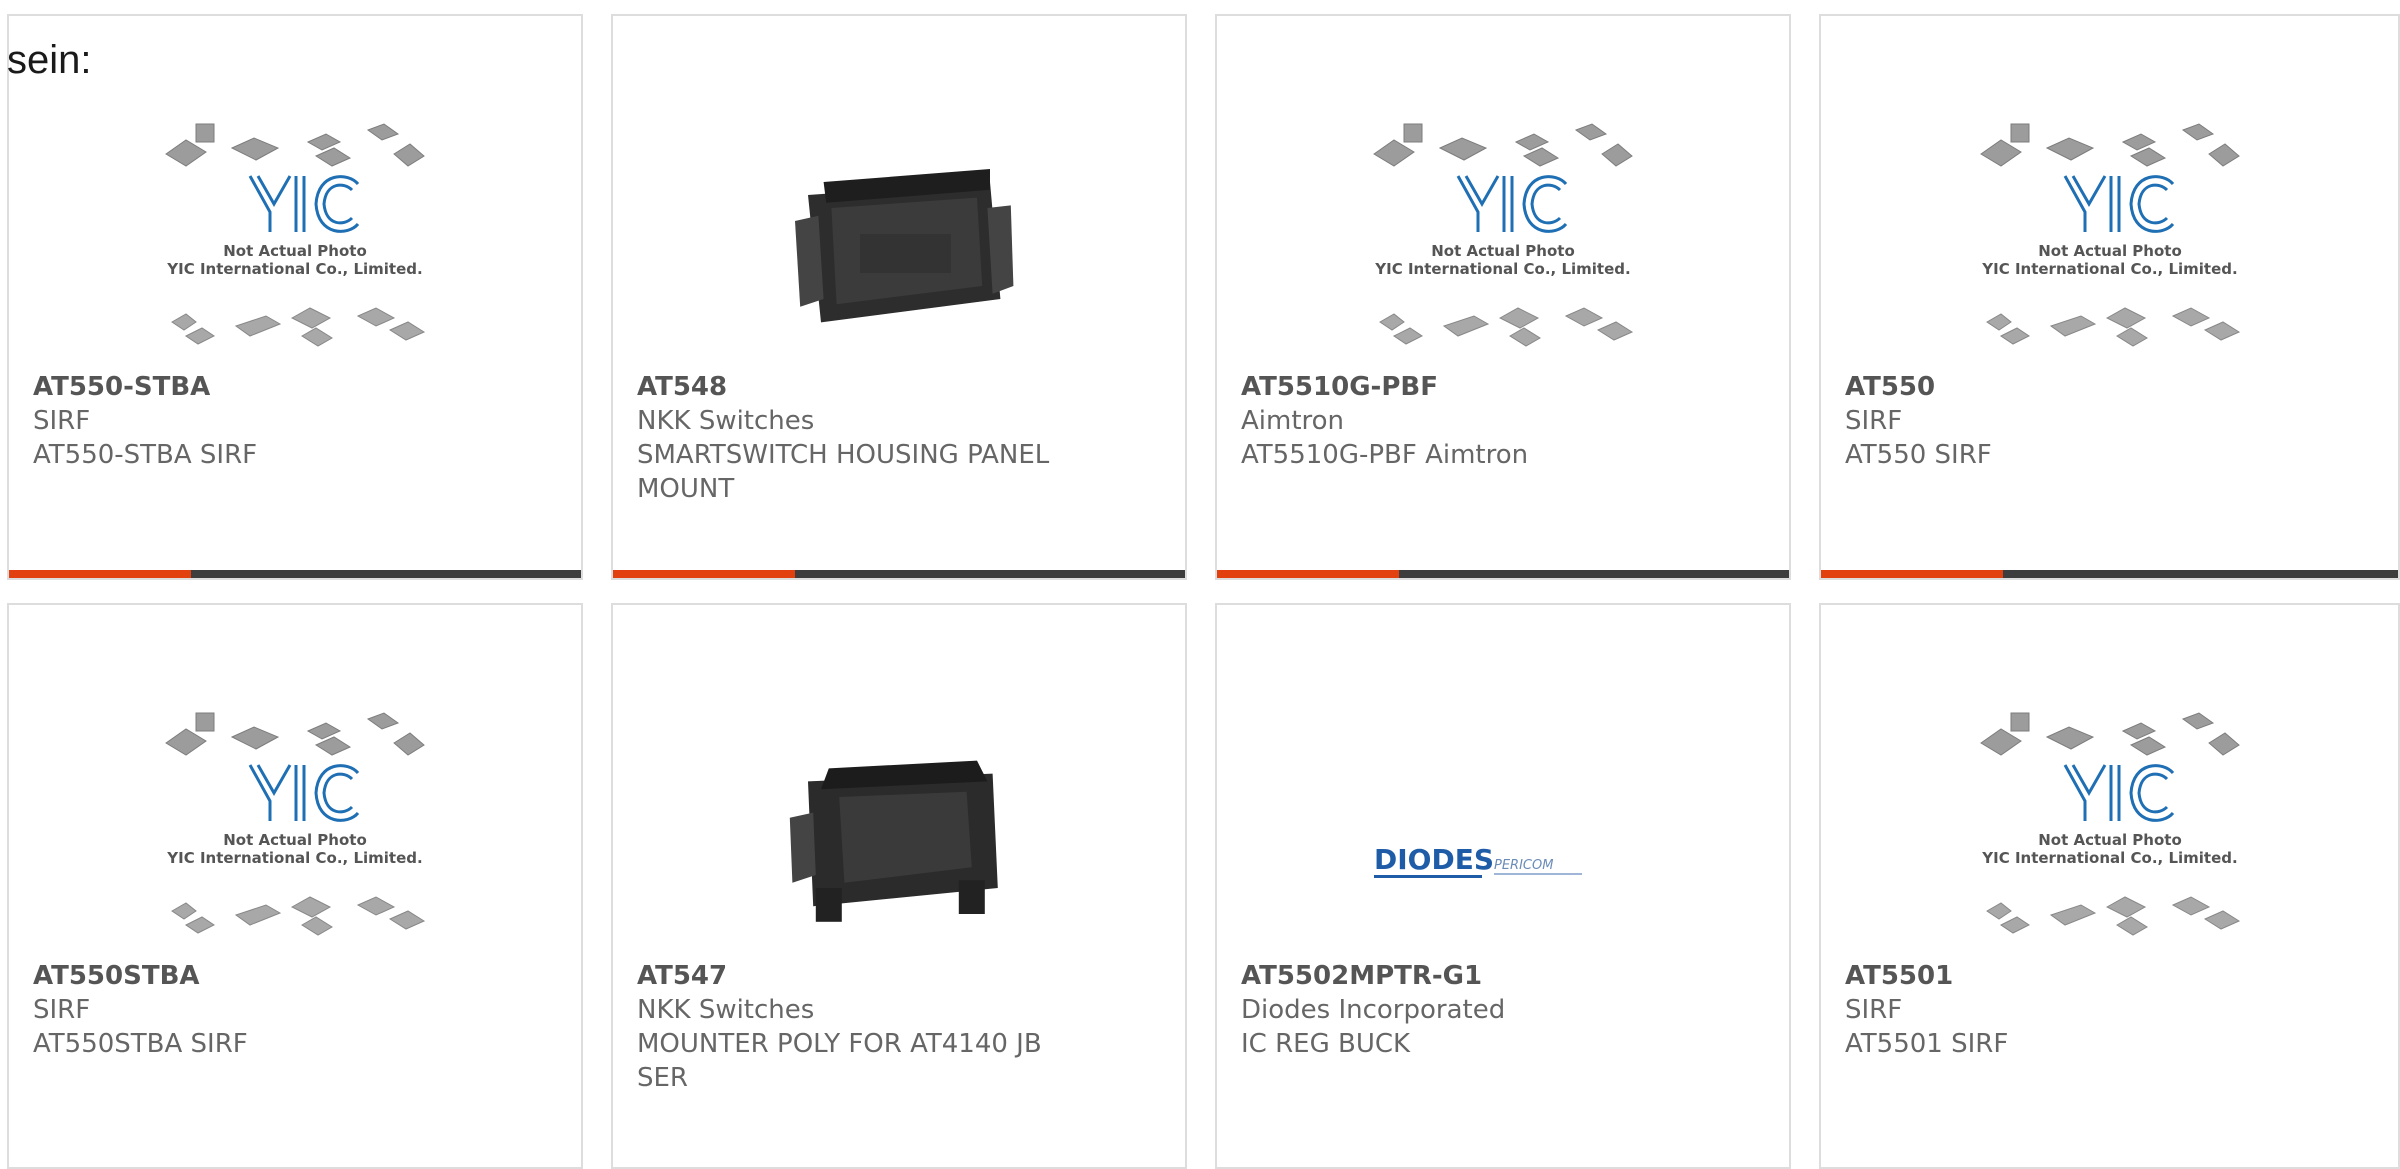 The image size is (2400, 1169). What do you see at coordinates (843, 472) in the screenshot?
I see `product-description: SMARTSWITCH HOUSING PANEL MOUNT` at bounding box center [843, 472].